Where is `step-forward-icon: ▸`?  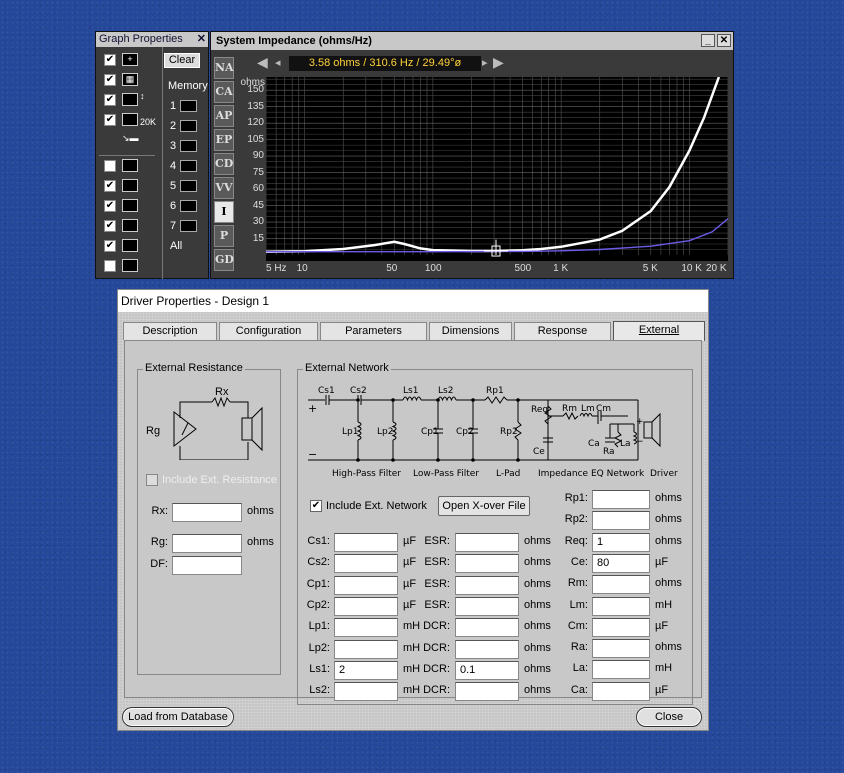
step-forward-icon: ▸ is located at coordinates (485, 62).